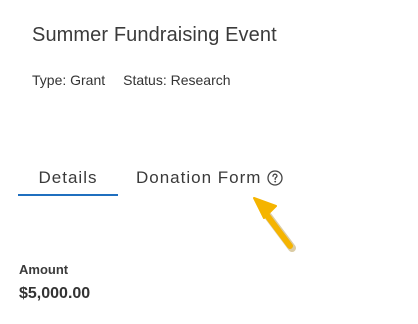 The image size is (418, 324). I want to click on tab-donation-form-label: Donation Form, so click(199, 177).